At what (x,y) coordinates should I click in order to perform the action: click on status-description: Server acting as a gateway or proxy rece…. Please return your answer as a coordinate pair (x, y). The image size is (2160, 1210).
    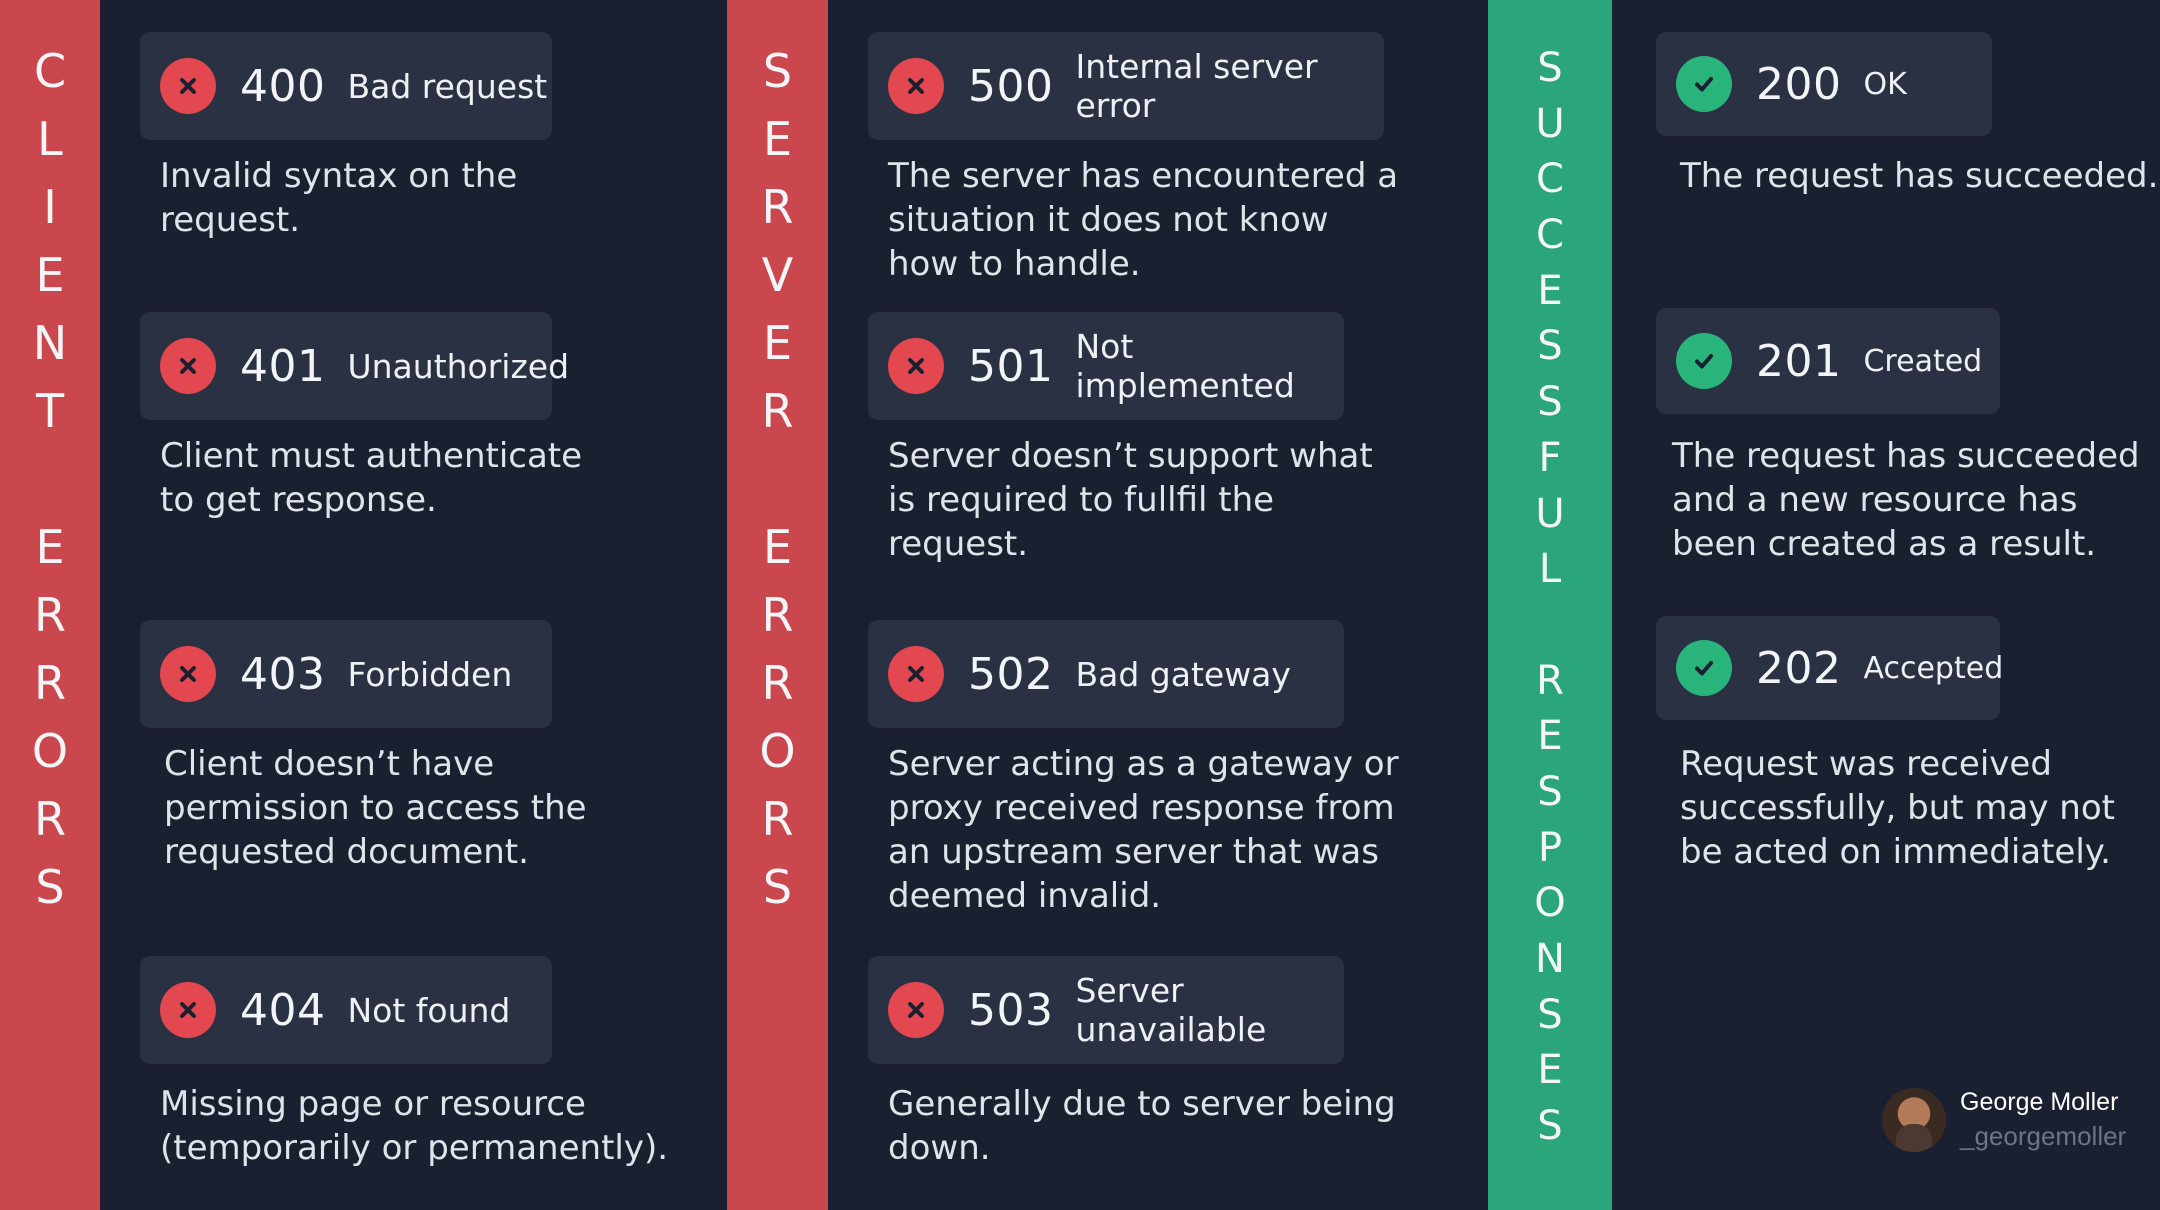
    Looking at the image, I should click on (1143, 830).